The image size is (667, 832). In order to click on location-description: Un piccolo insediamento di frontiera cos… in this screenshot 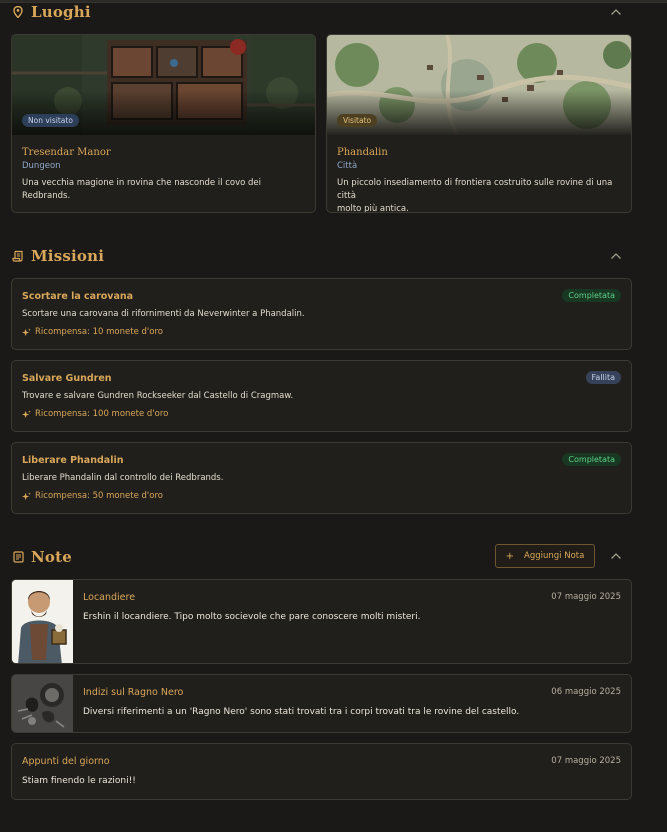, I will do `click(479, 195)`.